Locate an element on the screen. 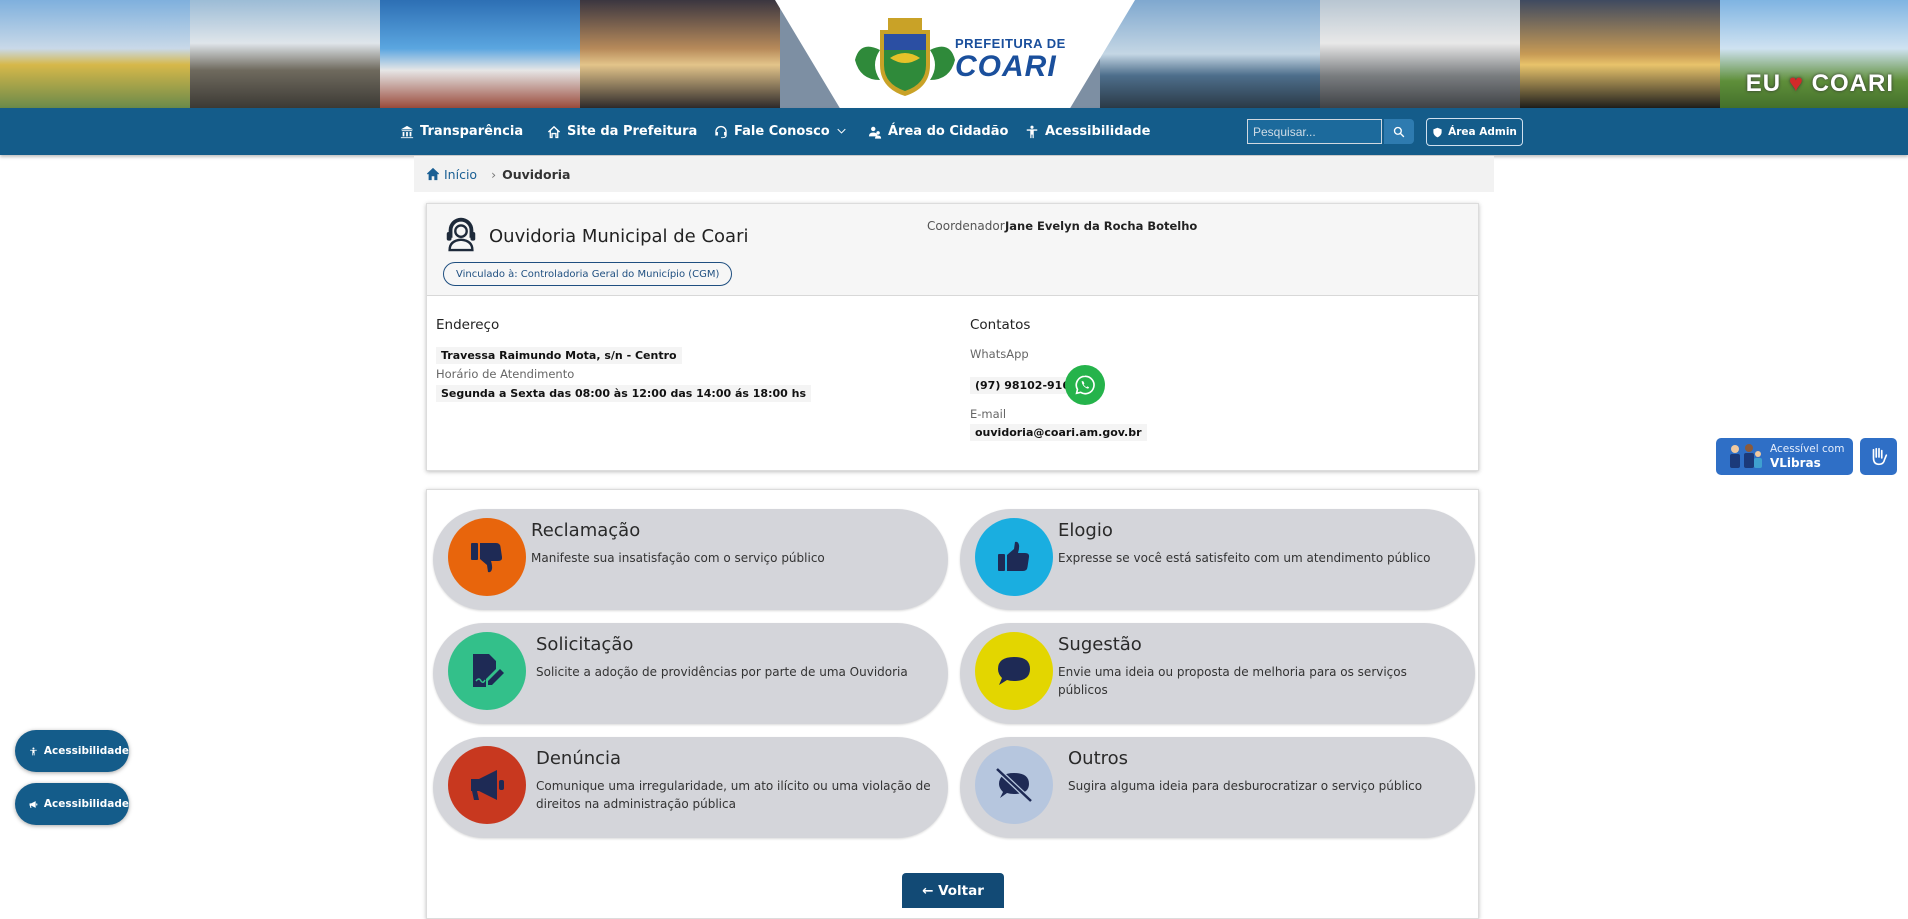 This screenshot has height=919, width=1908. page-title: Ouvidoria Municipal de Coari is located at coordinates (619, 236).